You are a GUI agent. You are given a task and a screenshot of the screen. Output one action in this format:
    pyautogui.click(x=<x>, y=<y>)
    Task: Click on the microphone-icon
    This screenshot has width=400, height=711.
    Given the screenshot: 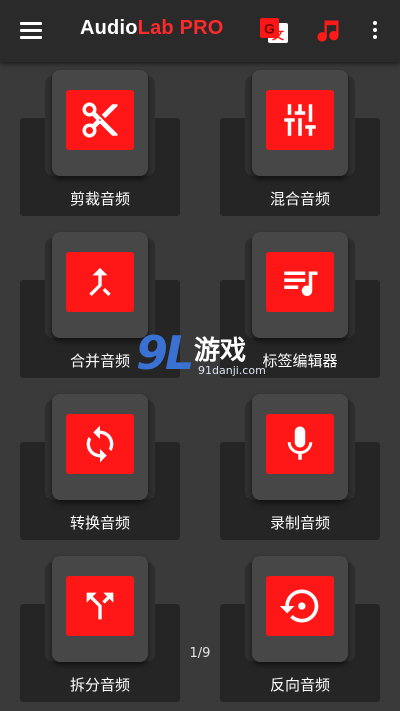 What is the action you would take?
    pyautogui.click(x=300, y=444)
    